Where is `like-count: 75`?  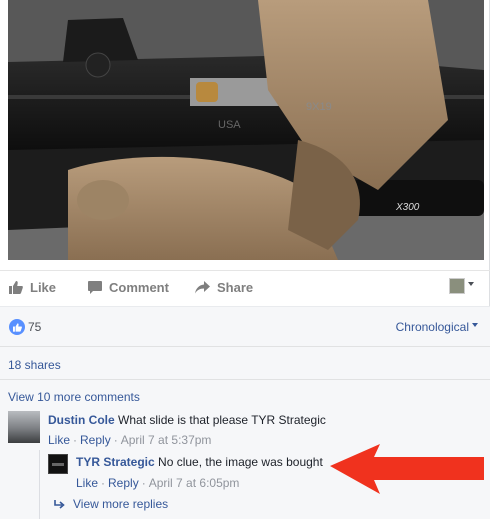
like-count: 75 is located at coordinates (34, 327).